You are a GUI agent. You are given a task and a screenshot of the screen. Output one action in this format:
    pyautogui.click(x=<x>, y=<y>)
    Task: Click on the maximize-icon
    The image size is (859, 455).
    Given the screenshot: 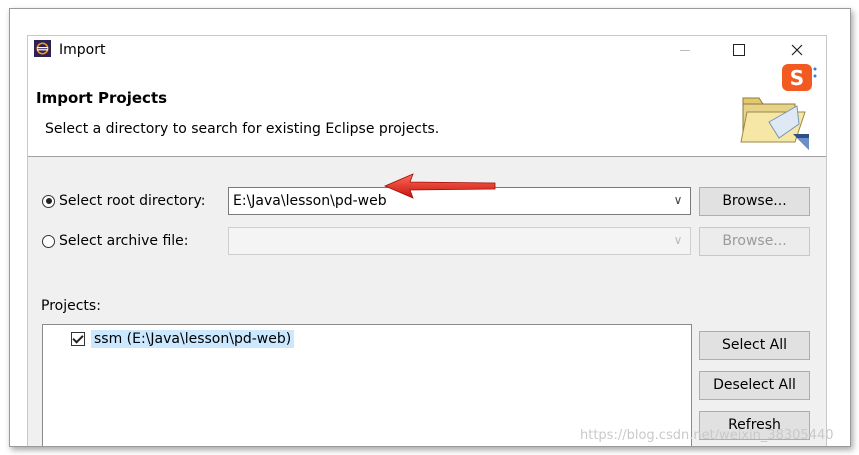 What is the action you would take?
    pyautogui.click(x=739, y=50)
    